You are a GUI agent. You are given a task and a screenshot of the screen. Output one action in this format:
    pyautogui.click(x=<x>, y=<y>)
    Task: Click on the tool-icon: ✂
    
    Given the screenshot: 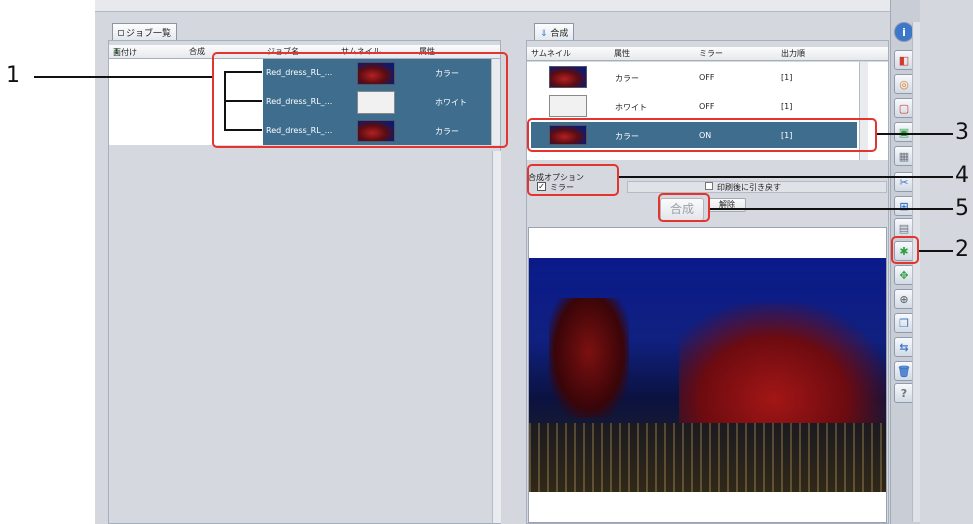 What is the action you would take?
    pyautogui.click(x=904, y=182)
    